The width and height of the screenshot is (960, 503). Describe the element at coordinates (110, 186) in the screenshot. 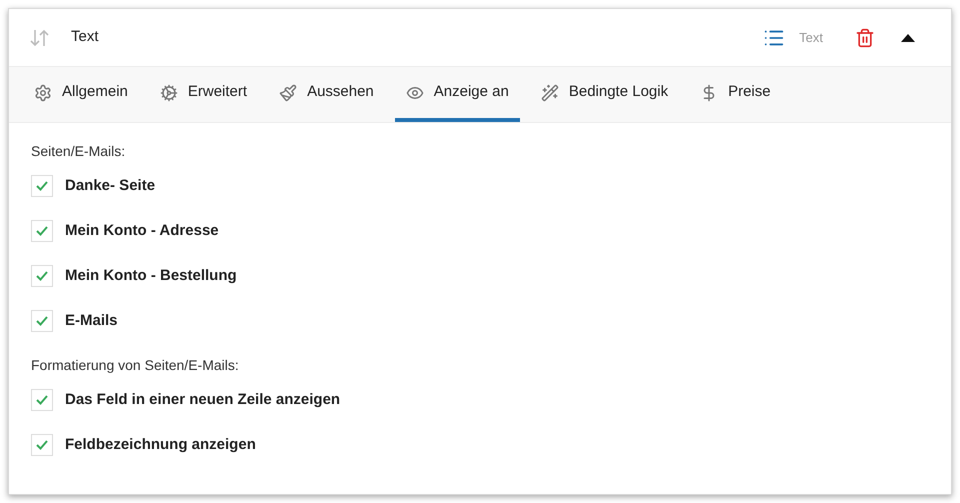

I see `checkbox-label: Danke- Seite` at that location.